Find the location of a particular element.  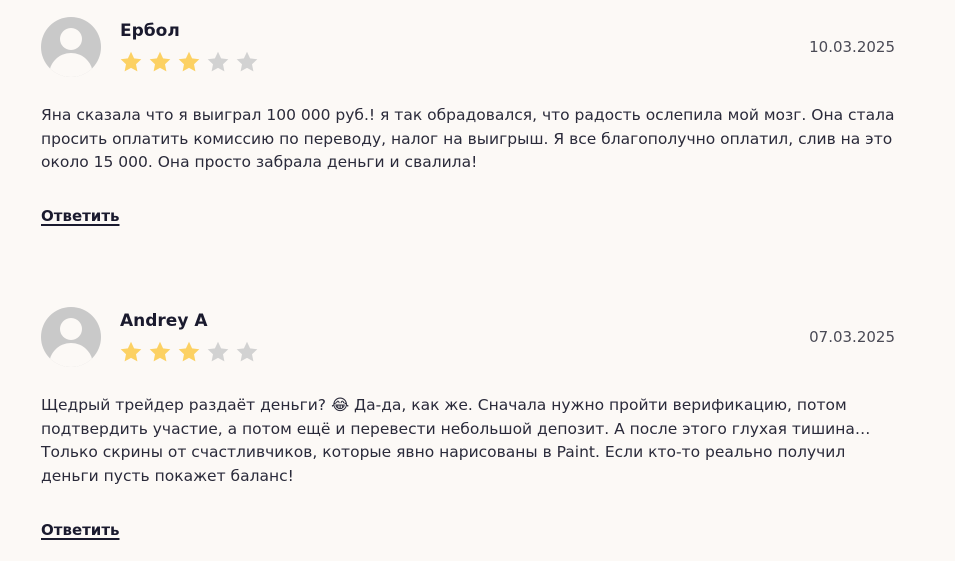

review-author: Ербол is located at coordinates (150, 31).